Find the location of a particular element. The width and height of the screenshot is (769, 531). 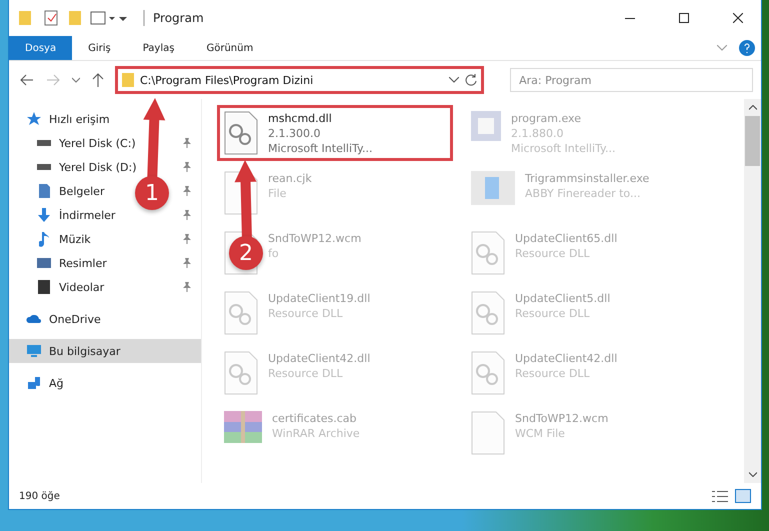

file-details: 2.1.880.0 is located at coordinates (537, 133).